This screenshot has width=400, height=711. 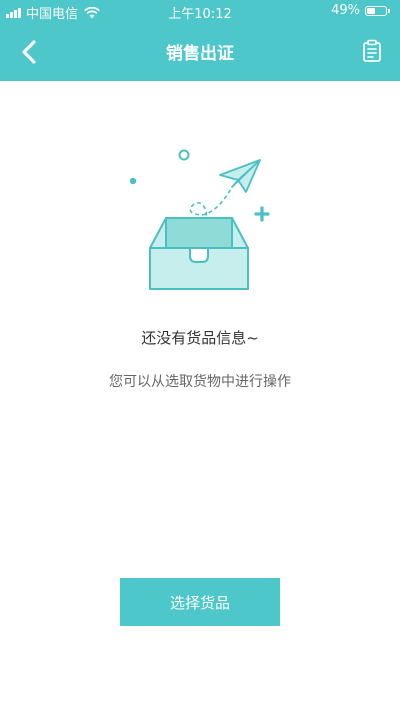 I want to click on clipboard-icon, so click(x=372, y=50).